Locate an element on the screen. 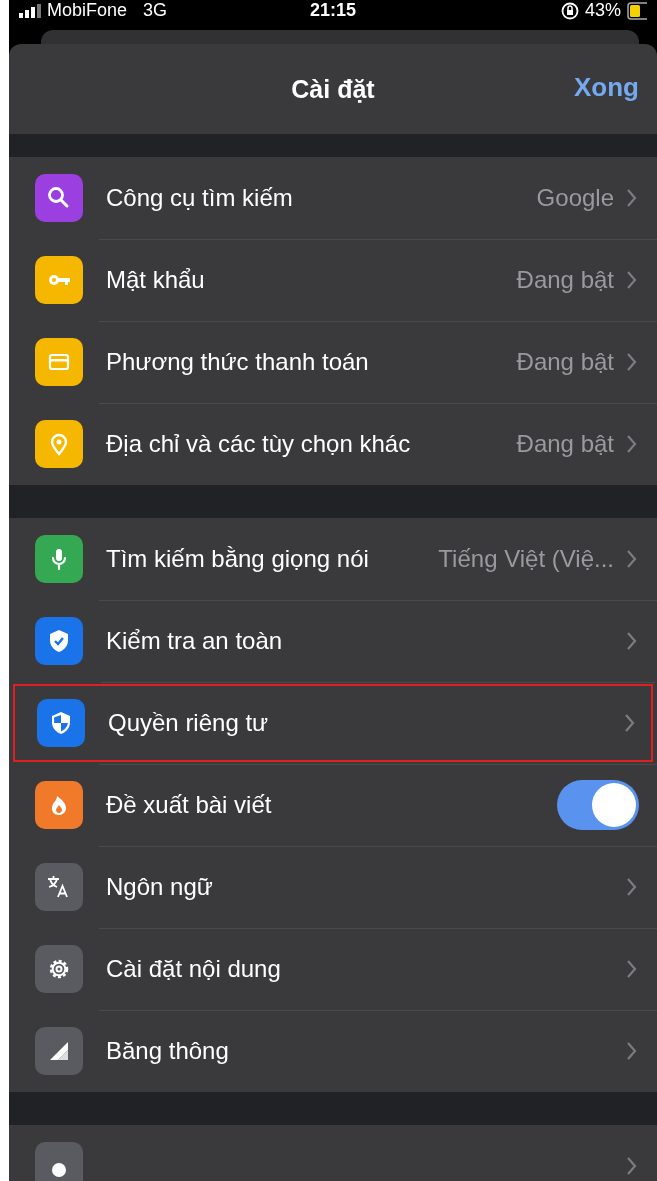  settings-row: Kiểm tra an toàn is located at coordinates (333, 641).